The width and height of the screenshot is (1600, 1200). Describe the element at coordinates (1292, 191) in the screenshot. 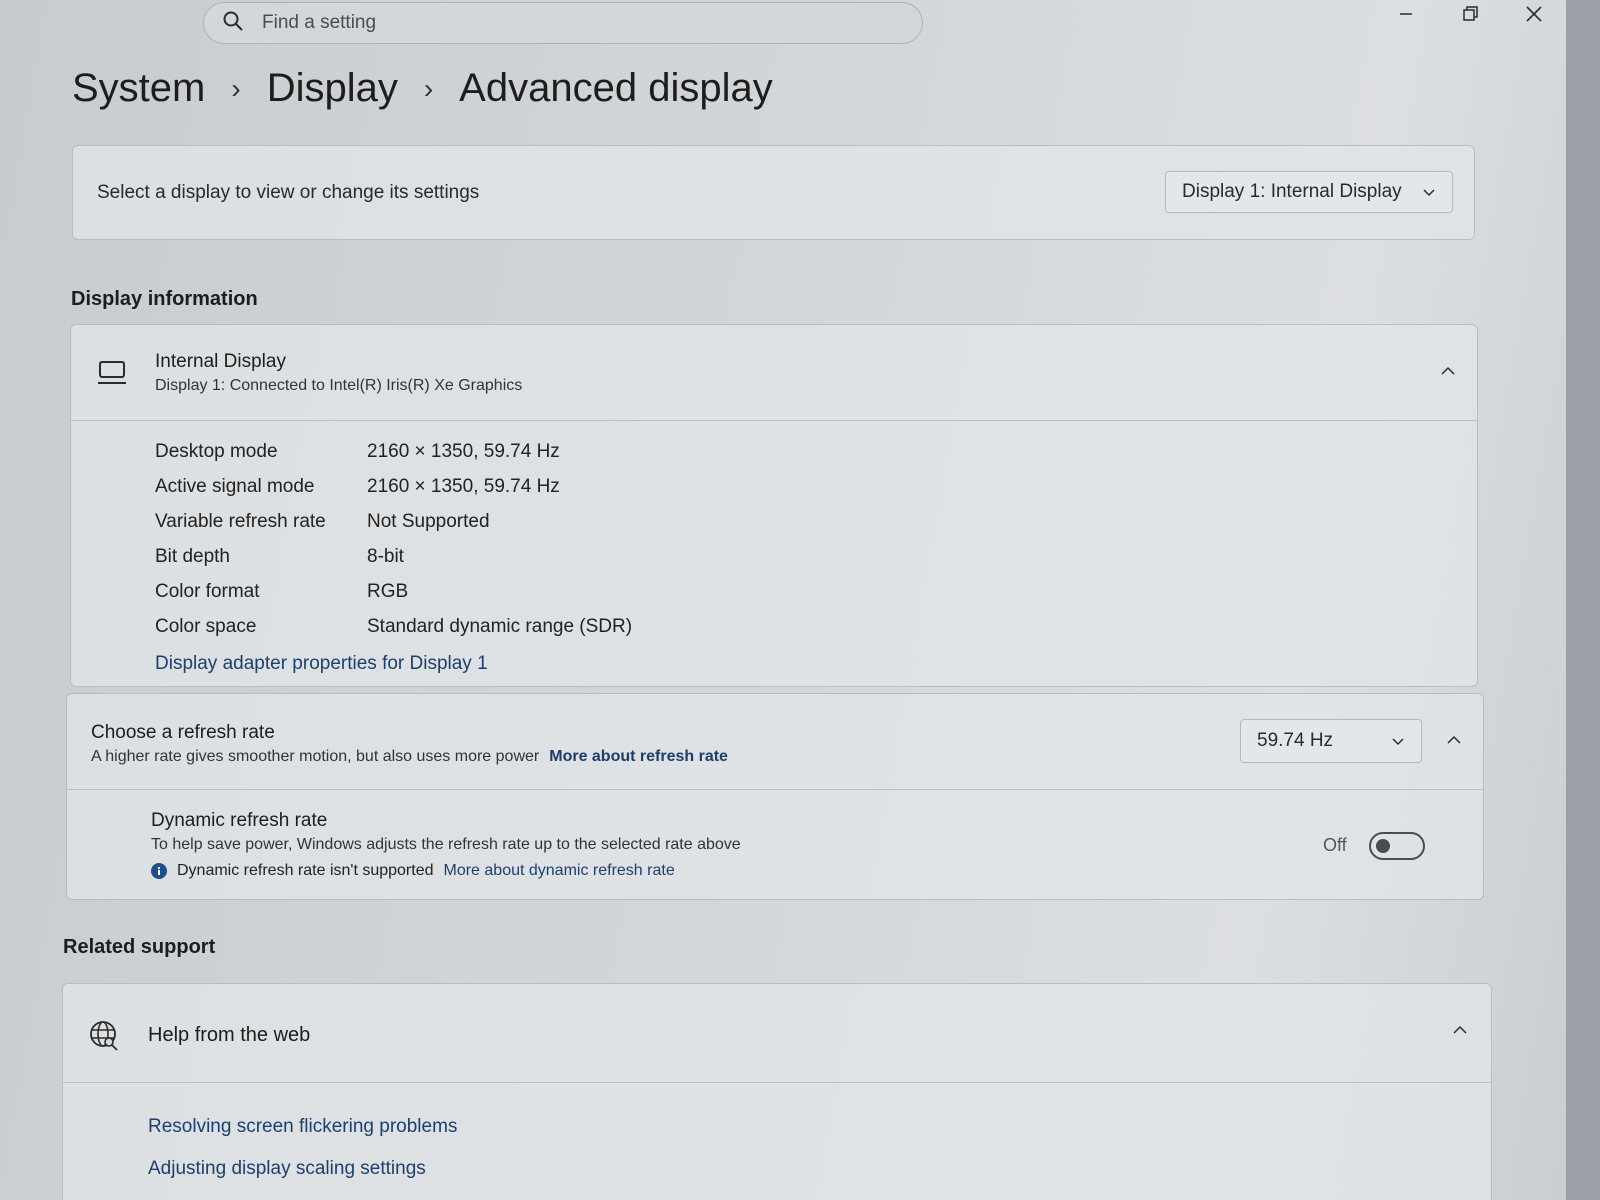

I see `display-select-value: Display 1: Internal Display` at that location.